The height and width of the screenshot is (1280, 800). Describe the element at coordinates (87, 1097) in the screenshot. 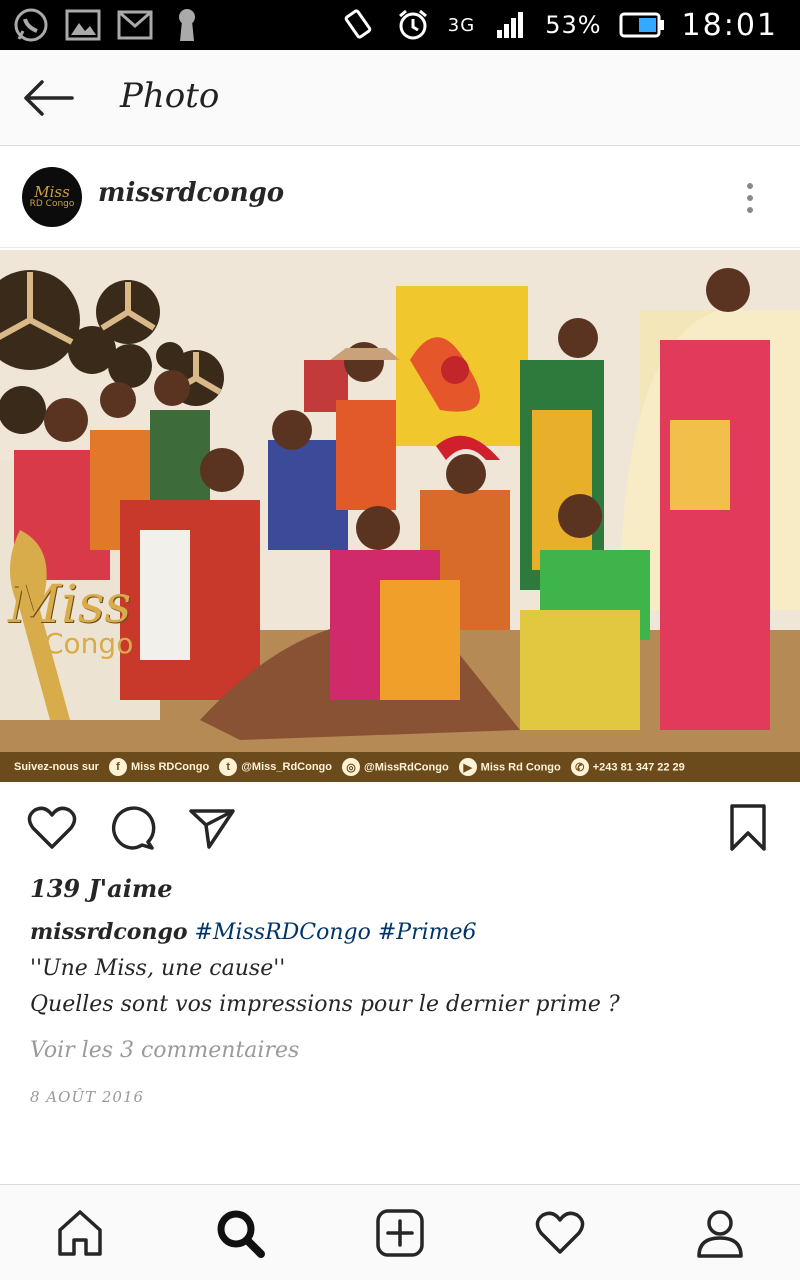

I see `post-date: 8 AOÛT 2016` at that location.